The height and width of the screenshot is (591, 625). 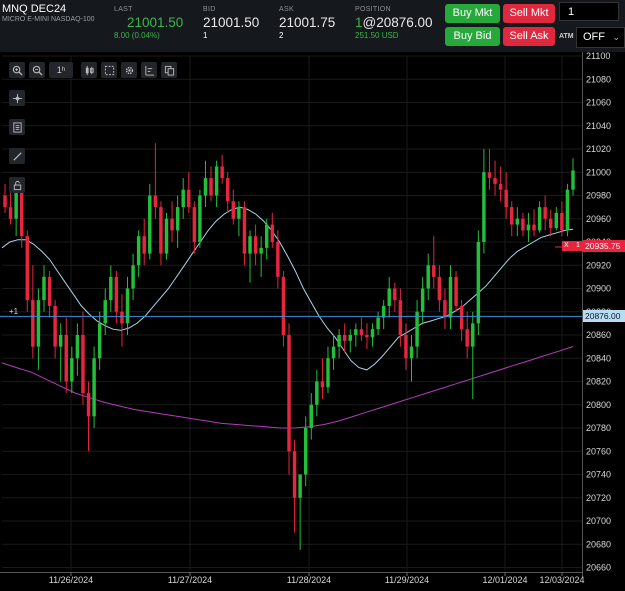 I want to click on cancel-order-icon: X, so click(x=566, y=246).